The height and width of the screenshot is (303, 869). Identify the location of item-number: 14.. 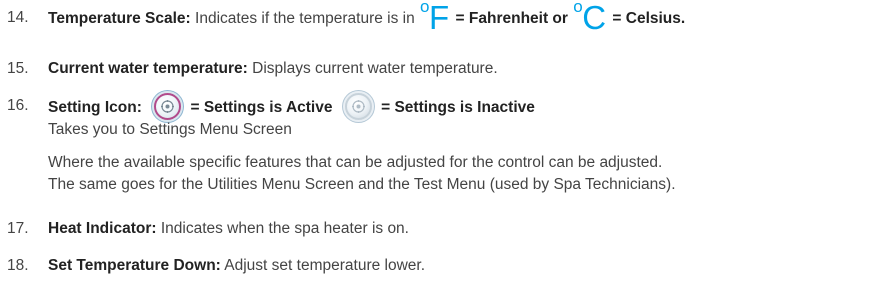
(18, 17).